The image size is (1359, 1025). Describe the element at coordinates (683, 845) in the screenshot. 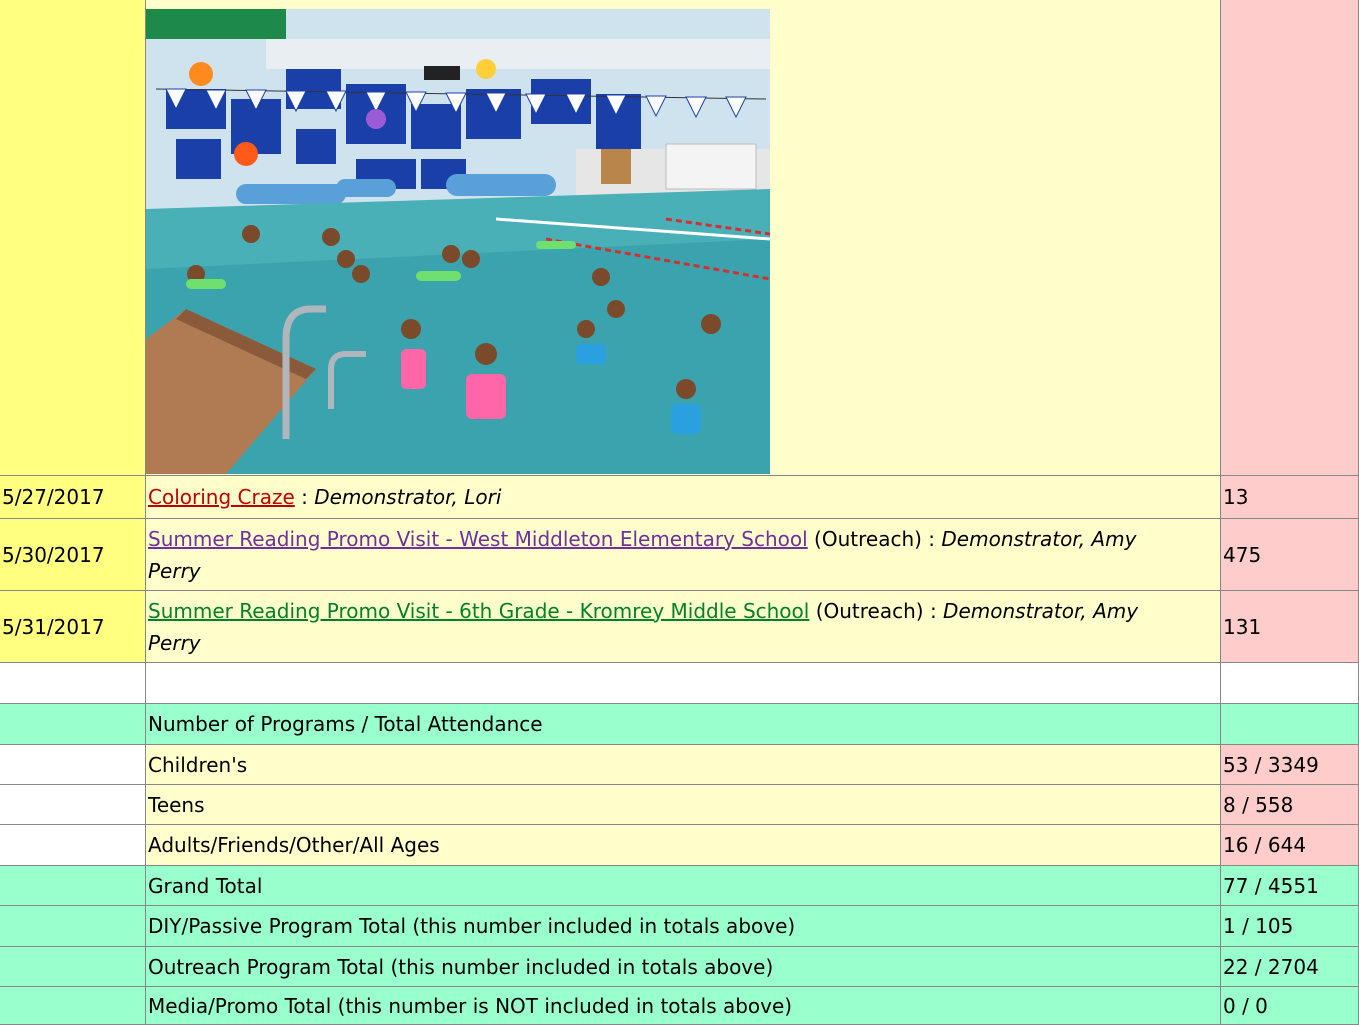

I see `summary-label: Adults/Friends/Other/All Ages` at that location.